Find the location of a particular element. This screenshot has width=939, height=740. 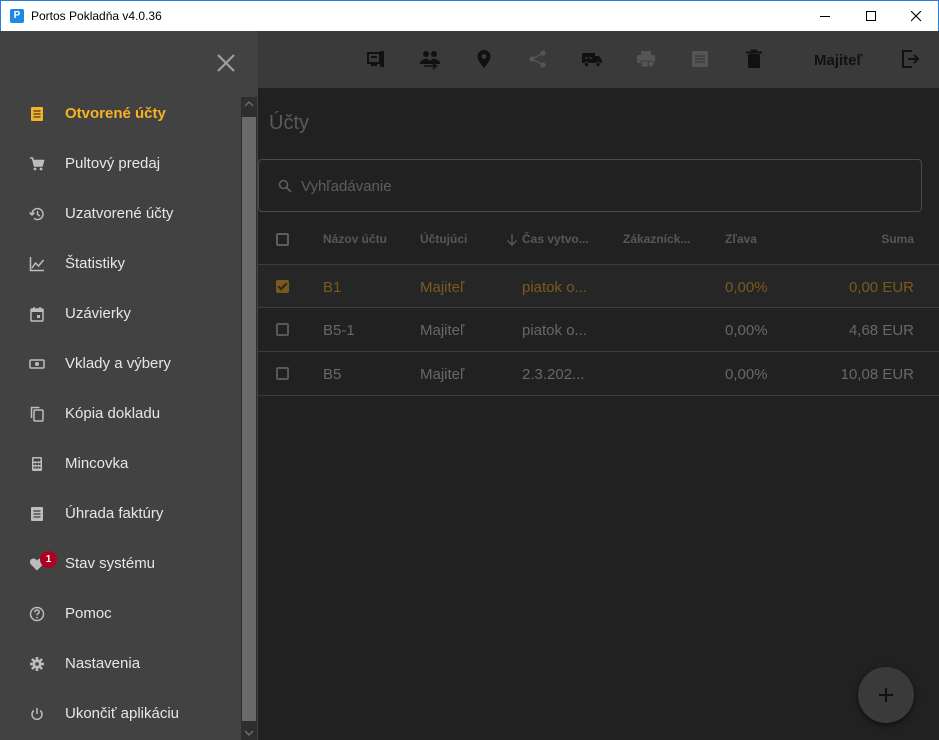

column-header-user: Účtujúci is located at coordinates (443, 239).